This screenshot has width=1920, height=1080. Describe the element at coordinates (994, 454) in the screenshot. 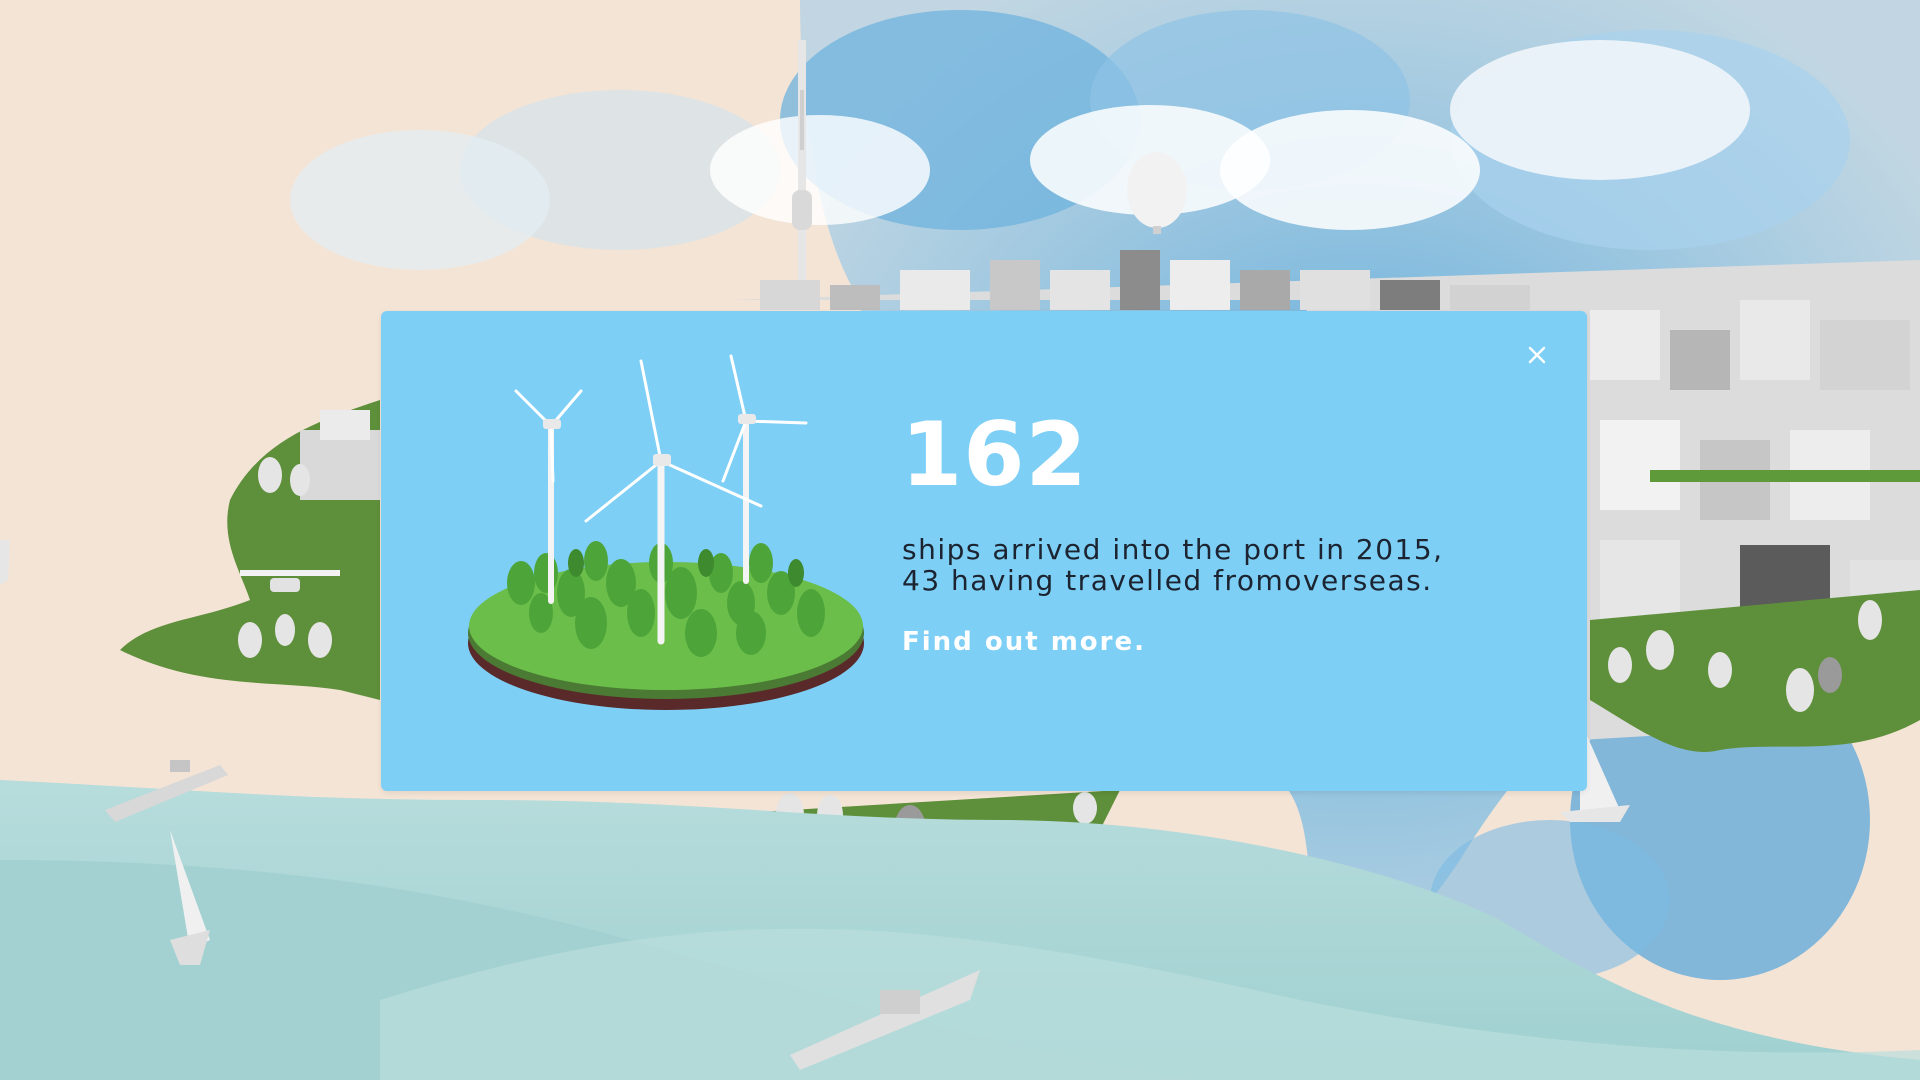

I see `stat-number: 162` at that location.